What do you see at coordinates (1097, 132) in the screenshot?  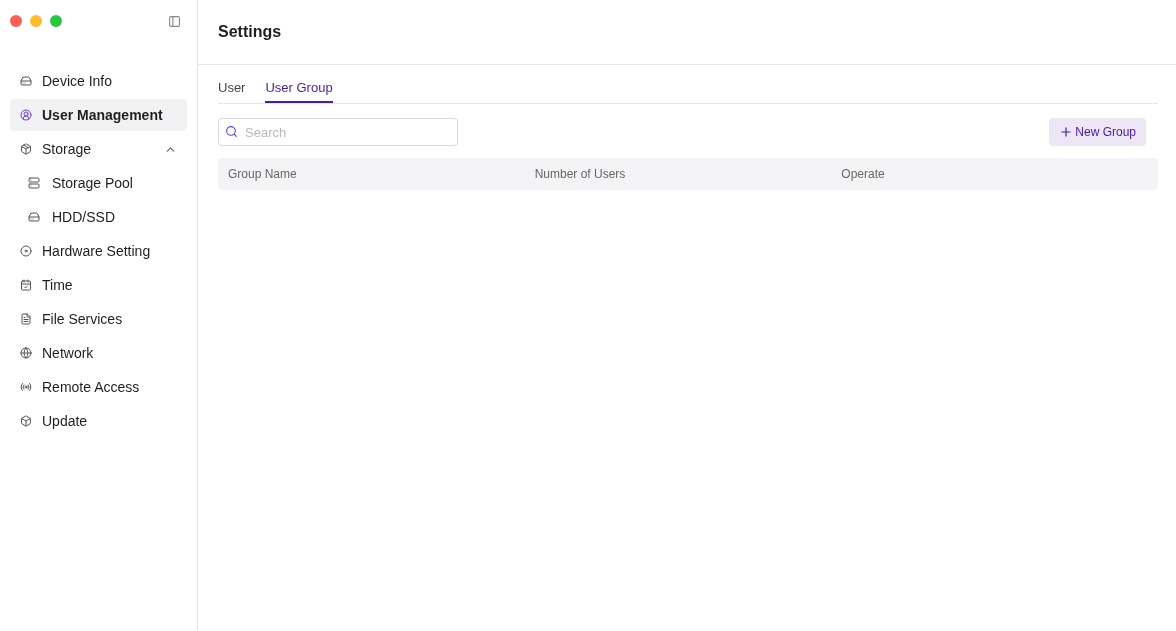 I see `new-group-button: New Group` at bounding box center [1097, 132].